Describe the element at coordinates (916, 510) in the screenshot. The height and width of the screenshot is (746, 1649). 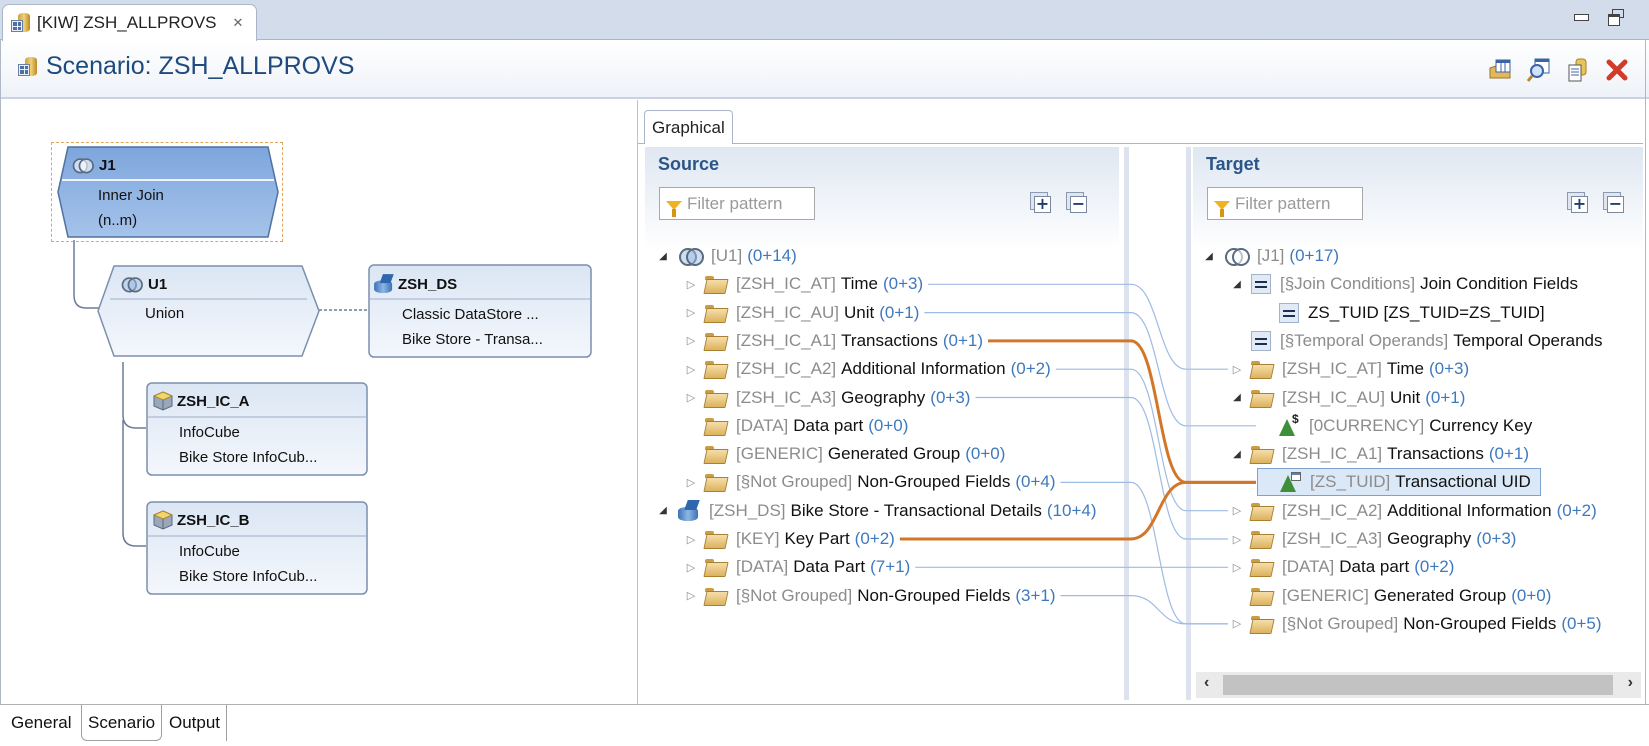
I see `row-label: Bike Store - Transactional Details` at that location.